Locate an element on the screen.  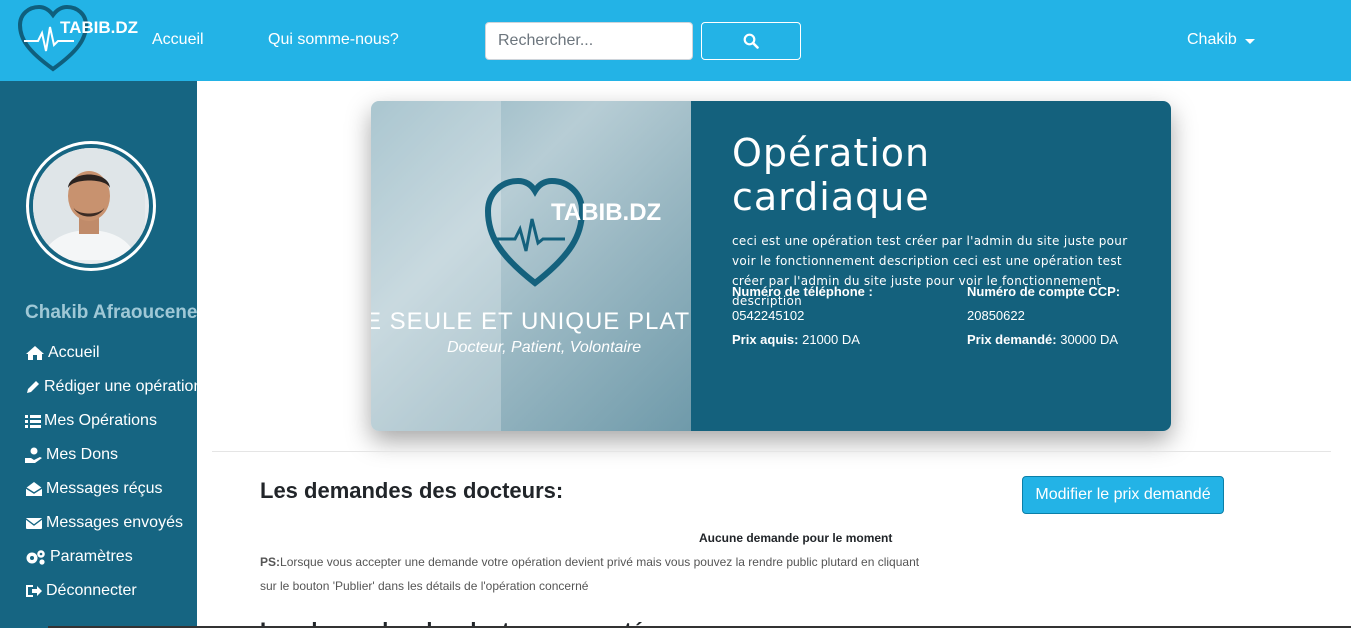
sidebar-item-label: Messages réçus is located at coordinates (104, 488).